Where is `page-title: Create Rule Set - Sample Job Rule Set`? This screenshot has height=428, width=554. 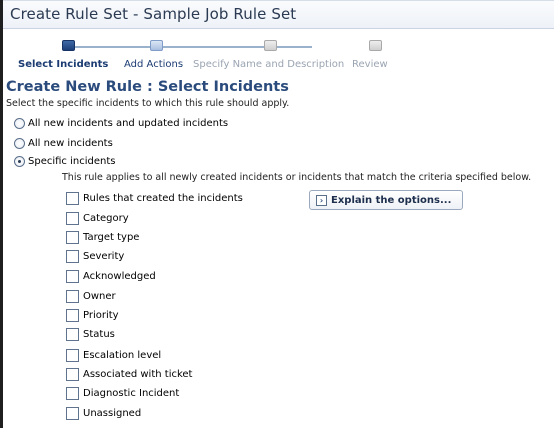
page-title: Create Rule Set - Sample Job Rule Set is located at coordinates (153, 14).